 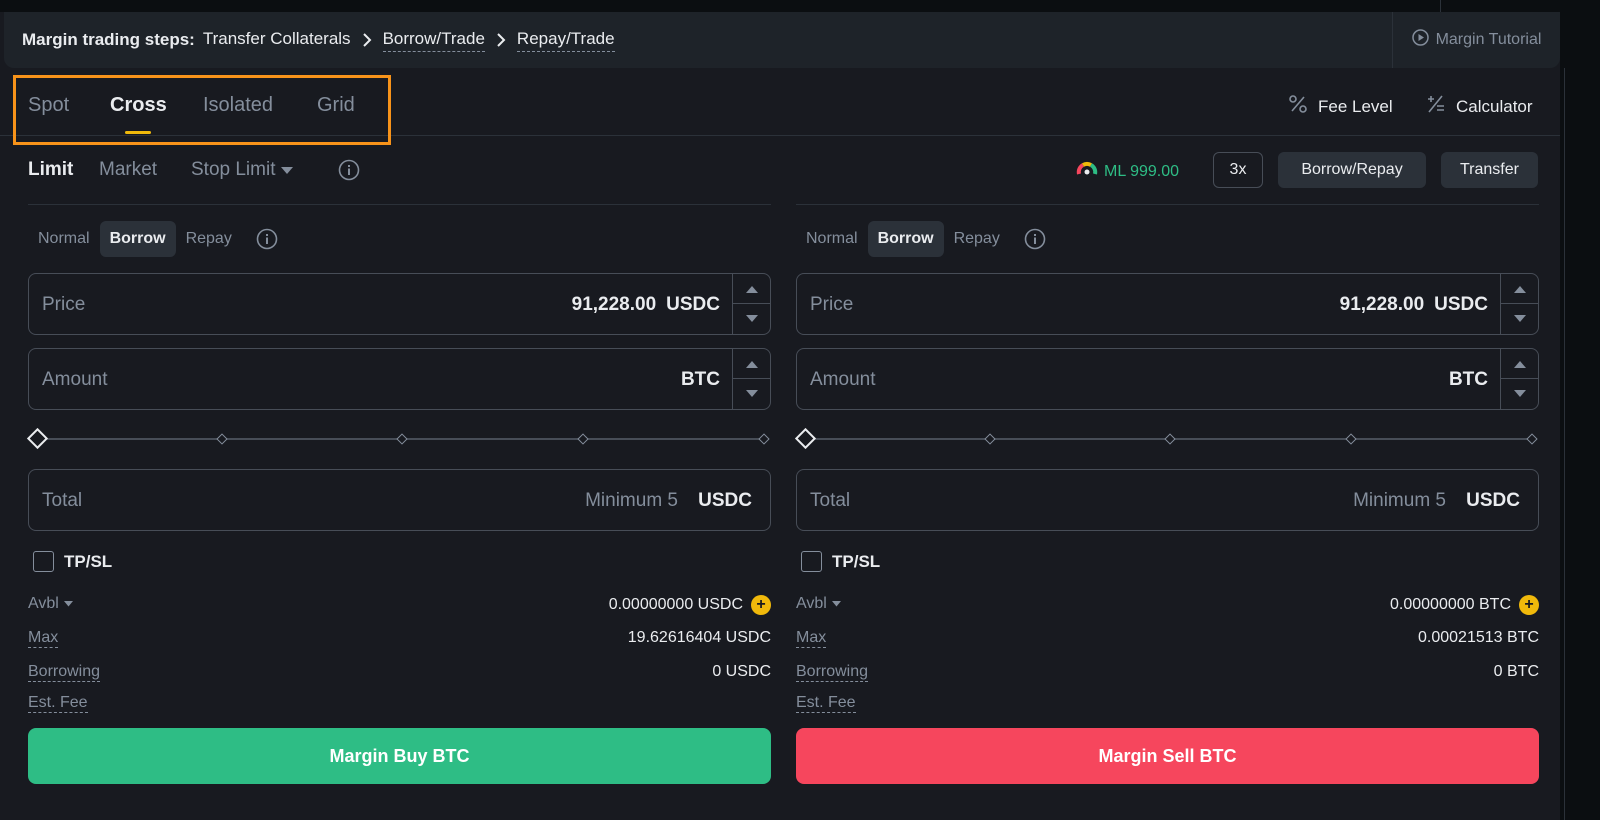 I want to click on order-type-stop-limit: Stop Limit, so click(x=242, y=170).